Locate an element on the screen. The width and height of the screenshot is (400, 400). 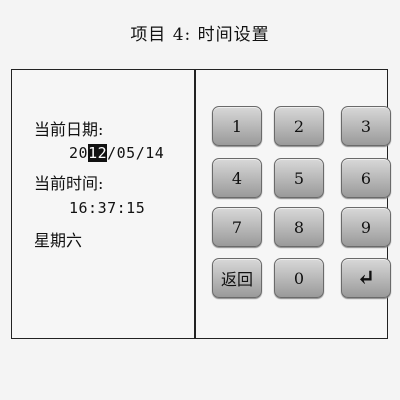
key-5-button: 5 is located at coordinates (299, 178).